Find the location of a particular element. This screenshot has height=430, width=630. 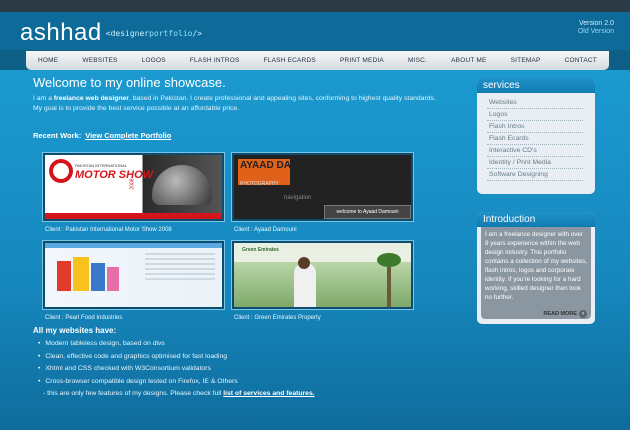

nav-home: HOME is located at coordinates (48, 60).